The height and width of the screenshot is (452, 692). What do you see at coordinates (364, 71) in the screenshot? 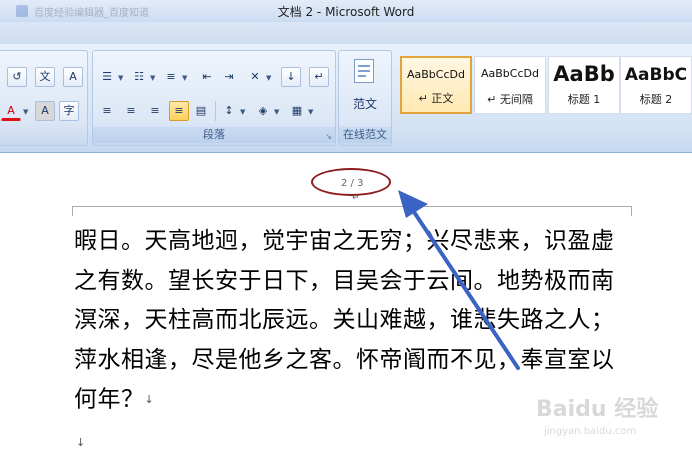
I see `template-document-icon` at bounding box center [364, 71].